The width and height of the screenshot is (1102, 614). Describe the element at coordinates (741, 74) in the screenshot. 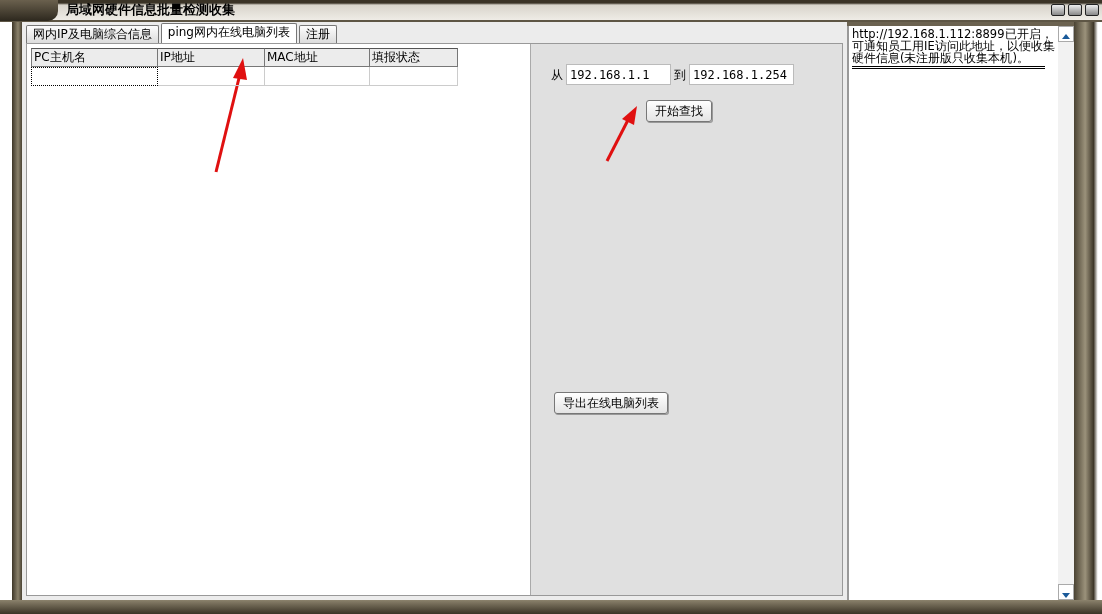

I see `to-field: 192.168.1.254` at that location.